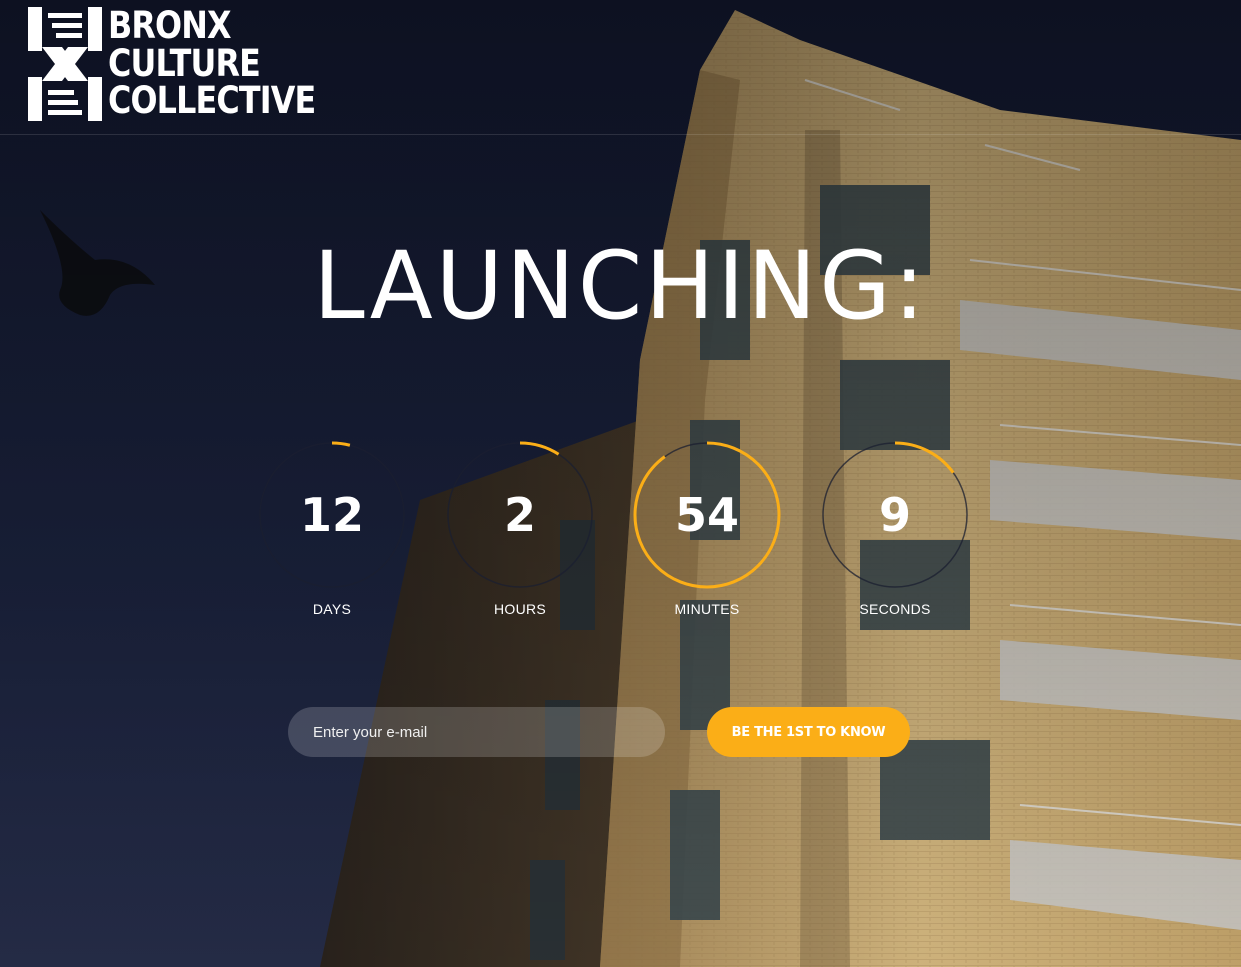 The image size is (1241, 967). I want to click on logo-line-2: CULTURE, so click(184, 63).